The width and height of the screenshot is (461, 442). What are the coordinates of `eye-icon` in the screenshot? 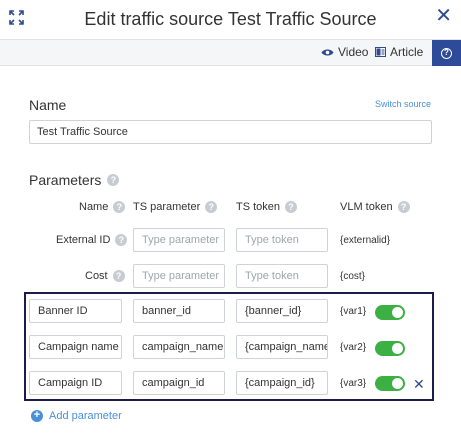 It's located at (327, 52).